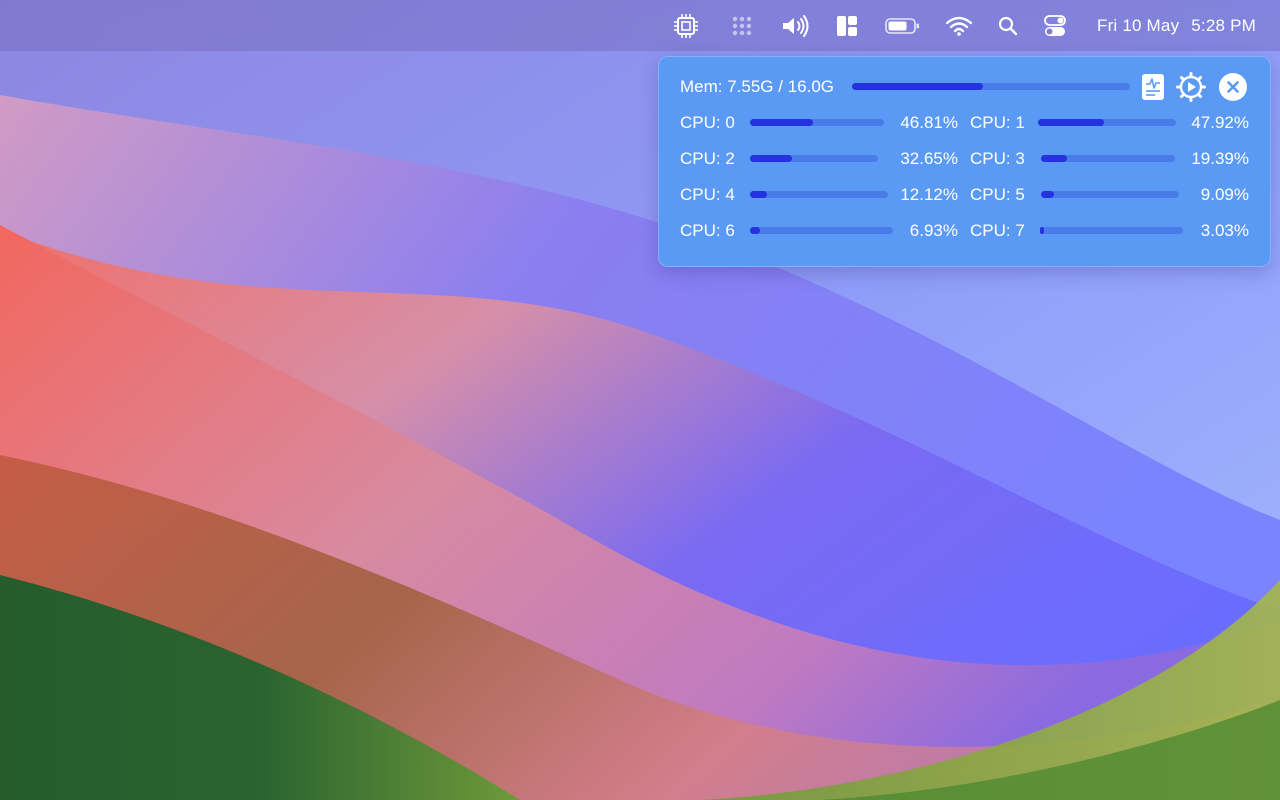 The width and height of the screenshot is (1280, 800). Describe the element at coordinates (1220, 158) in the screenshot. I see `cpu-3-value: 19.39%` at that location.